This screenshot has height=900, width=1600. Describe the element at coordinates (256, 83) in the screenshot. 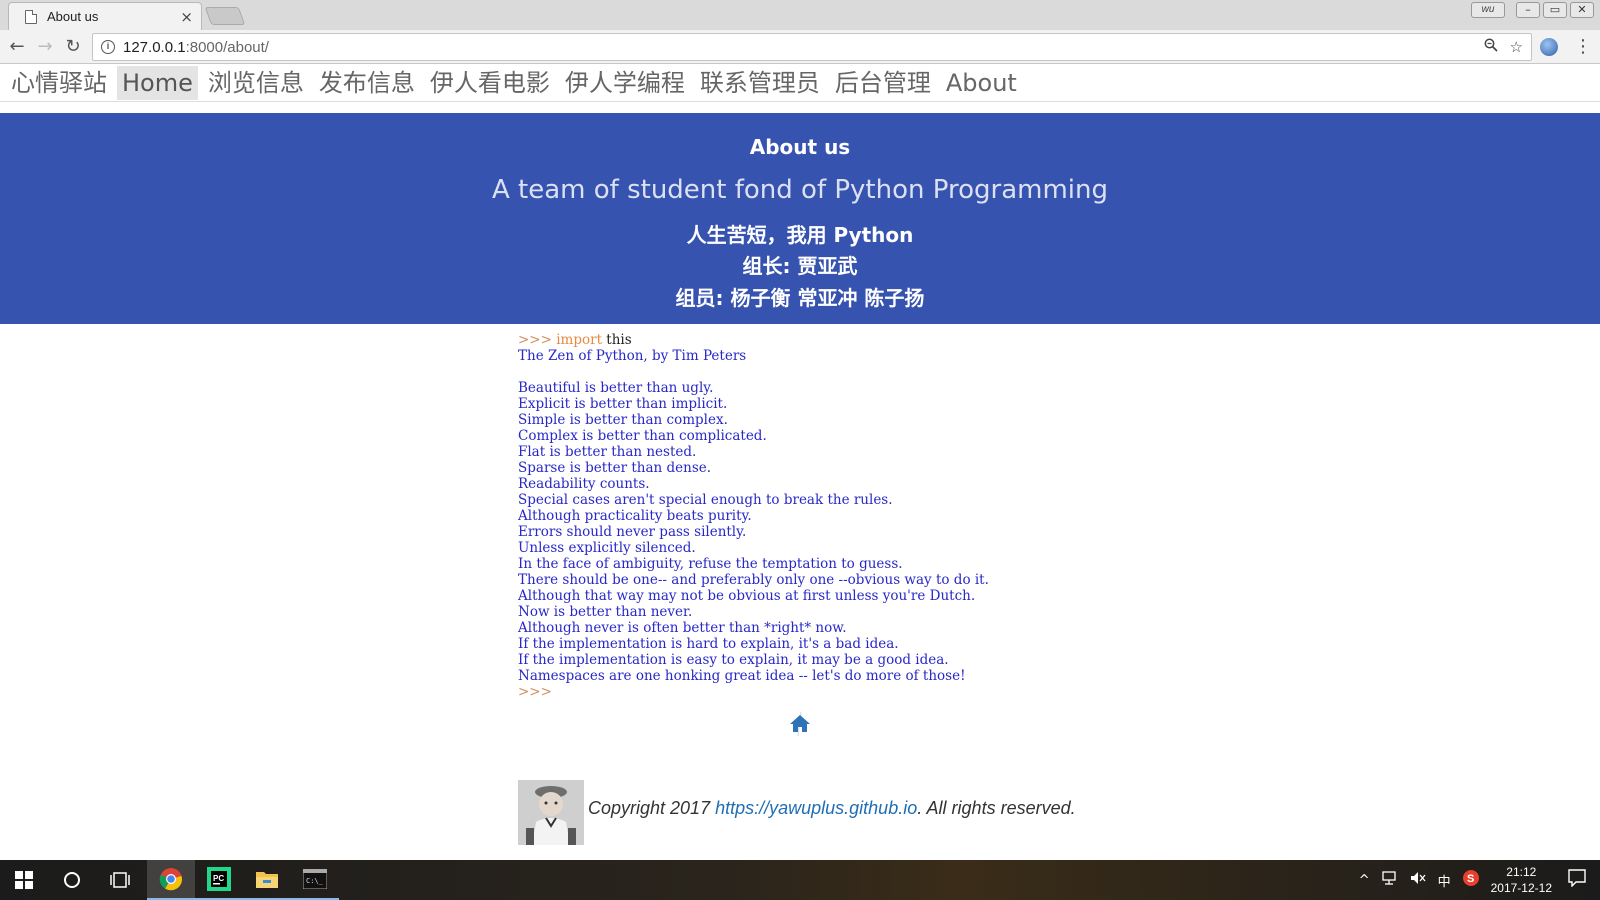

I see `nav-item-browse: 浏览信息` at that location.